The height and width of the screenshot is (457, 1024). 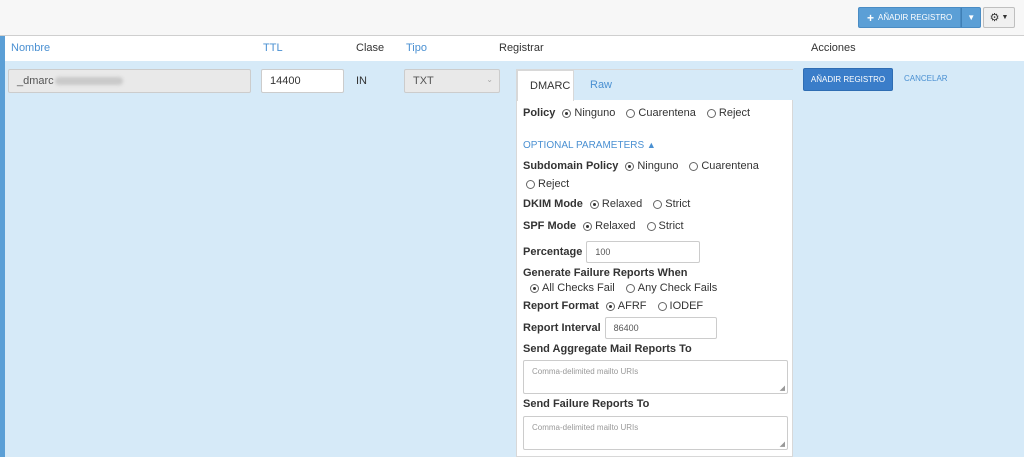 I want to click on policy-option-label: Ninguno, so click(x=595, y=113).